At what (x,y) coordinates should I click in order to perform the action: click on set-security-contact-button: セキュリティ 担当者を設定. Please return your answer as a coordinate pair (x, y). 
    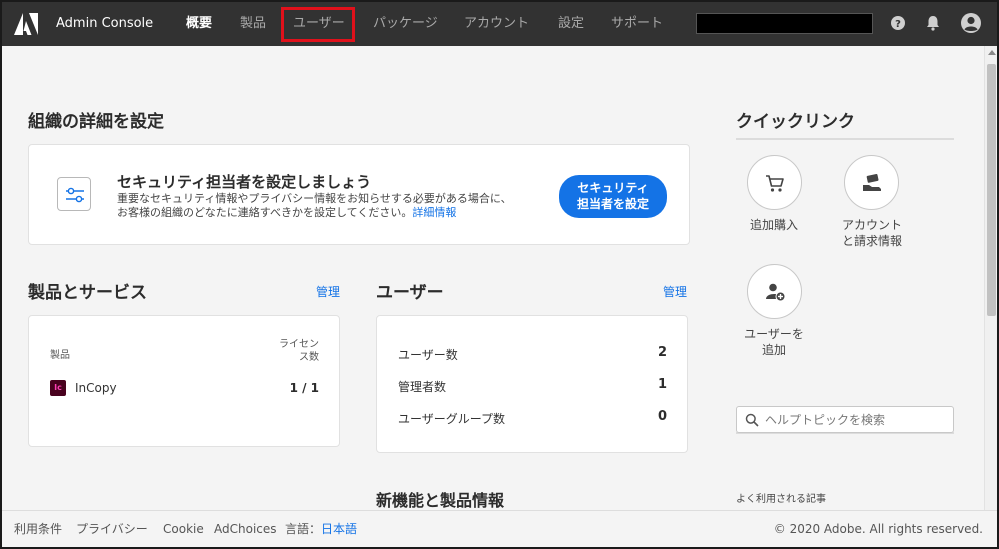
    Looking at the image, I should click on (613, 196).